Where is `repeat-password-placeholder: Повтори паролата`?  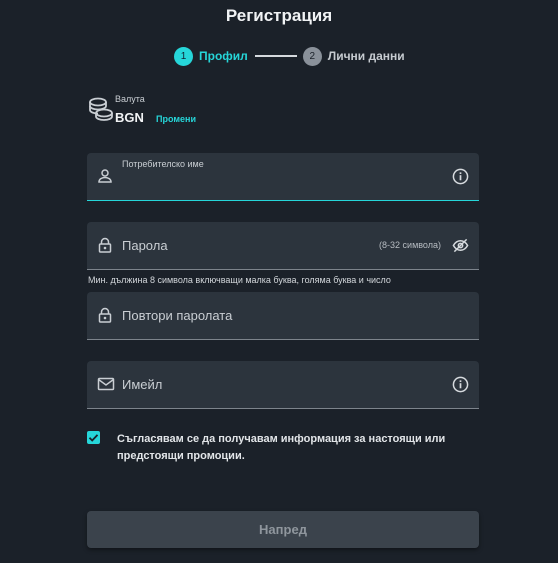 repeat-password-placeholder: Повтори паролата is located at coordinates (177, 315).